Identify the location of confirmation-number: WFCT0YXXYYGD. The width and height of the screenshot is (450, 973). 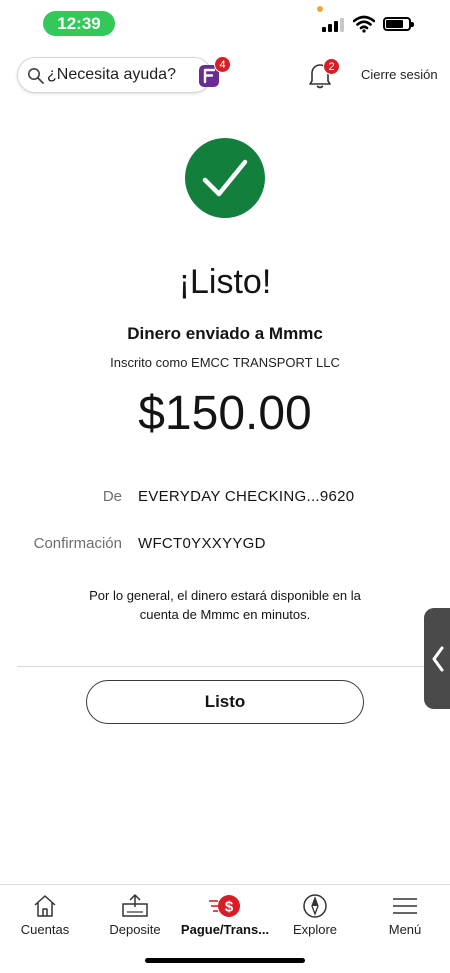
(202, 543).